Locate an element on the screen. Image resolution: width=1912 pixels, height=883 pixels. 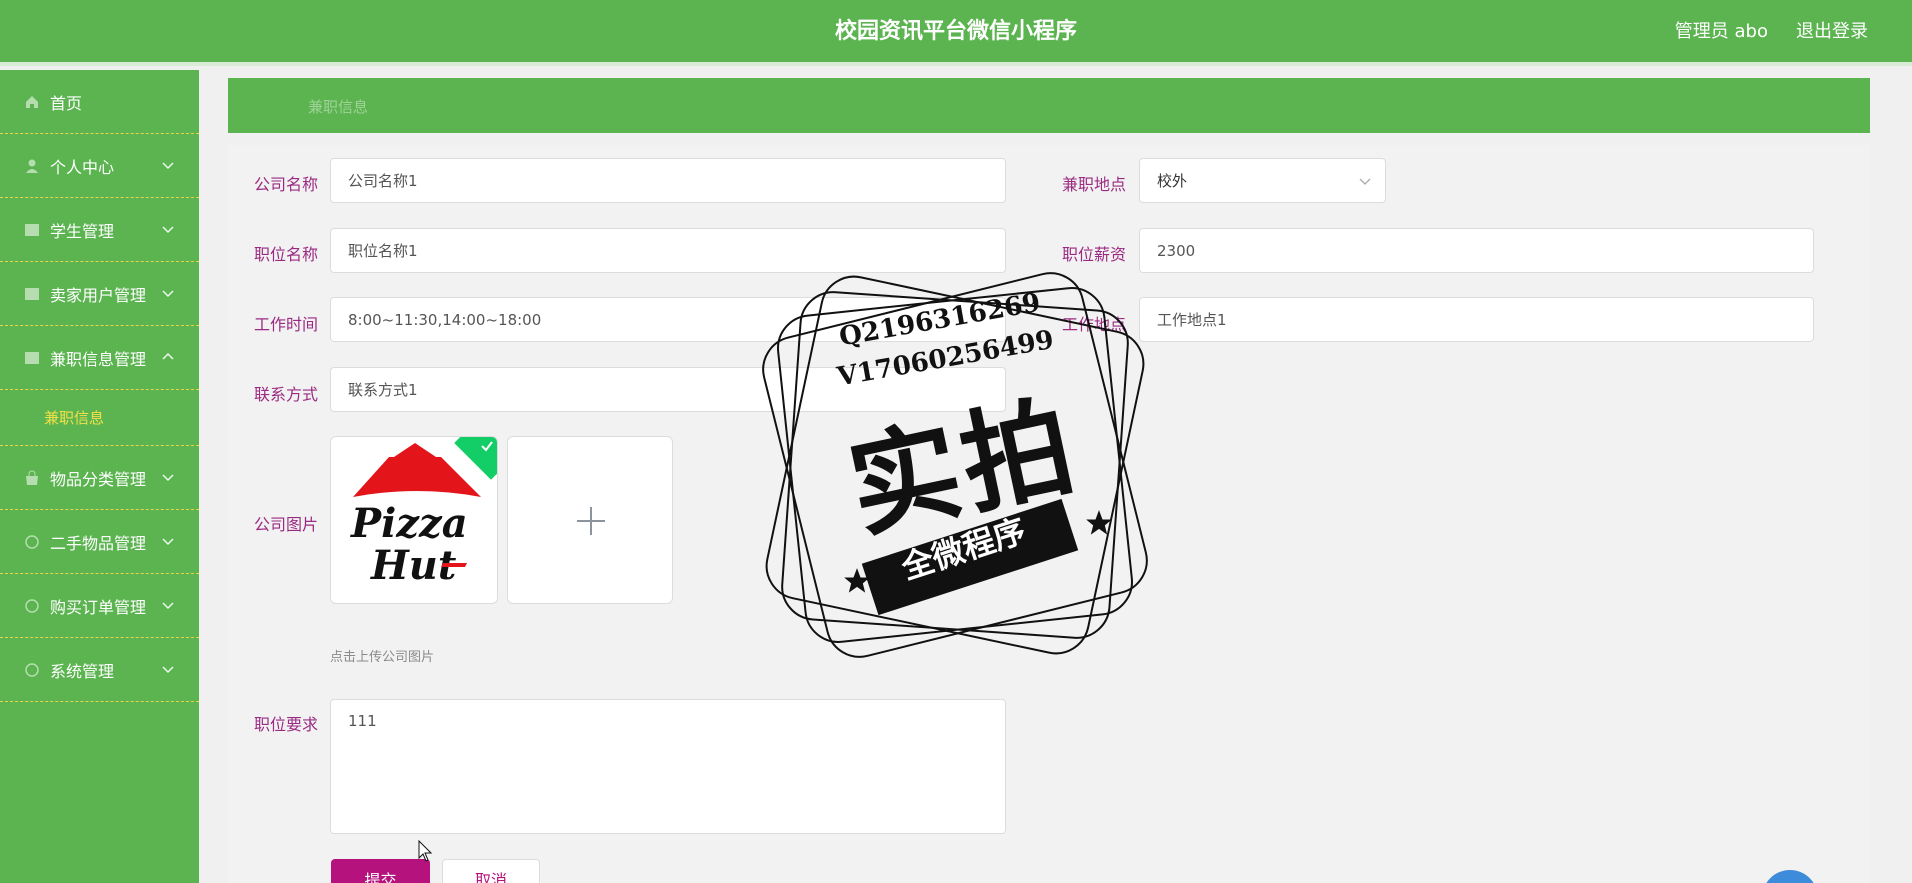
sidebar-item-system: 系统管理 is located at coordinates (99, 670).